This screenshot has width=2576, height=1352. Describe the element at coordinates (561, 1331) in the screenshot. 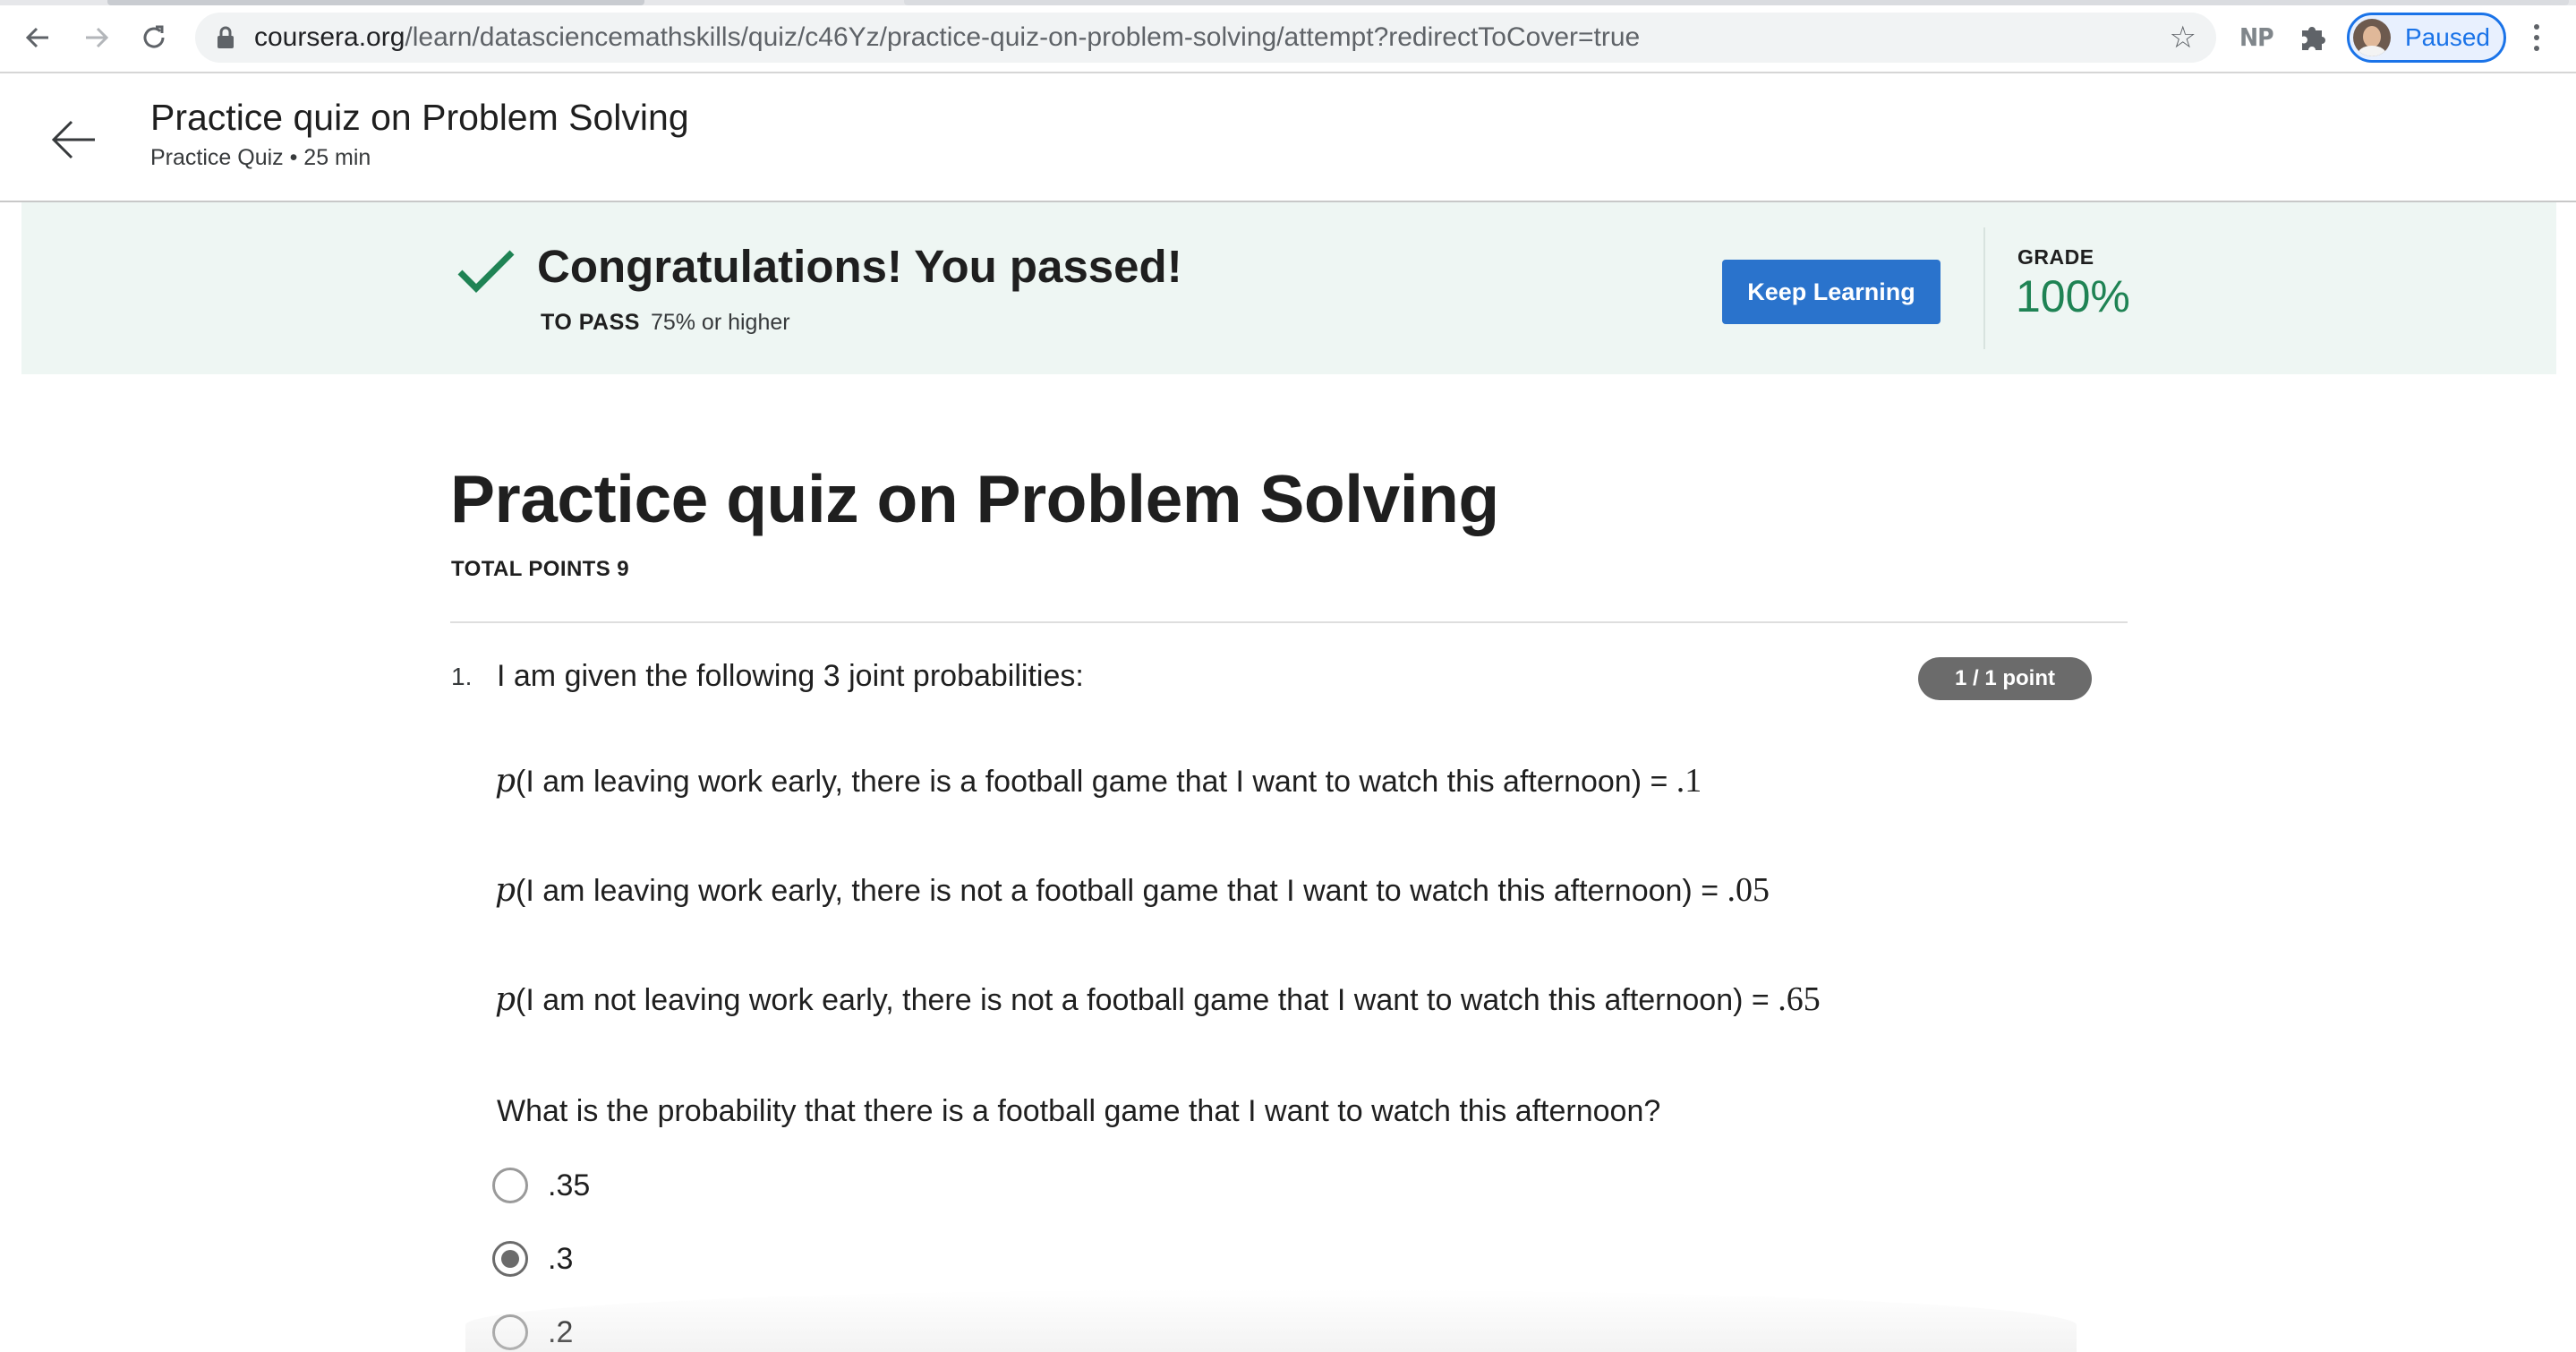

I see `option-label: .2` at that location.